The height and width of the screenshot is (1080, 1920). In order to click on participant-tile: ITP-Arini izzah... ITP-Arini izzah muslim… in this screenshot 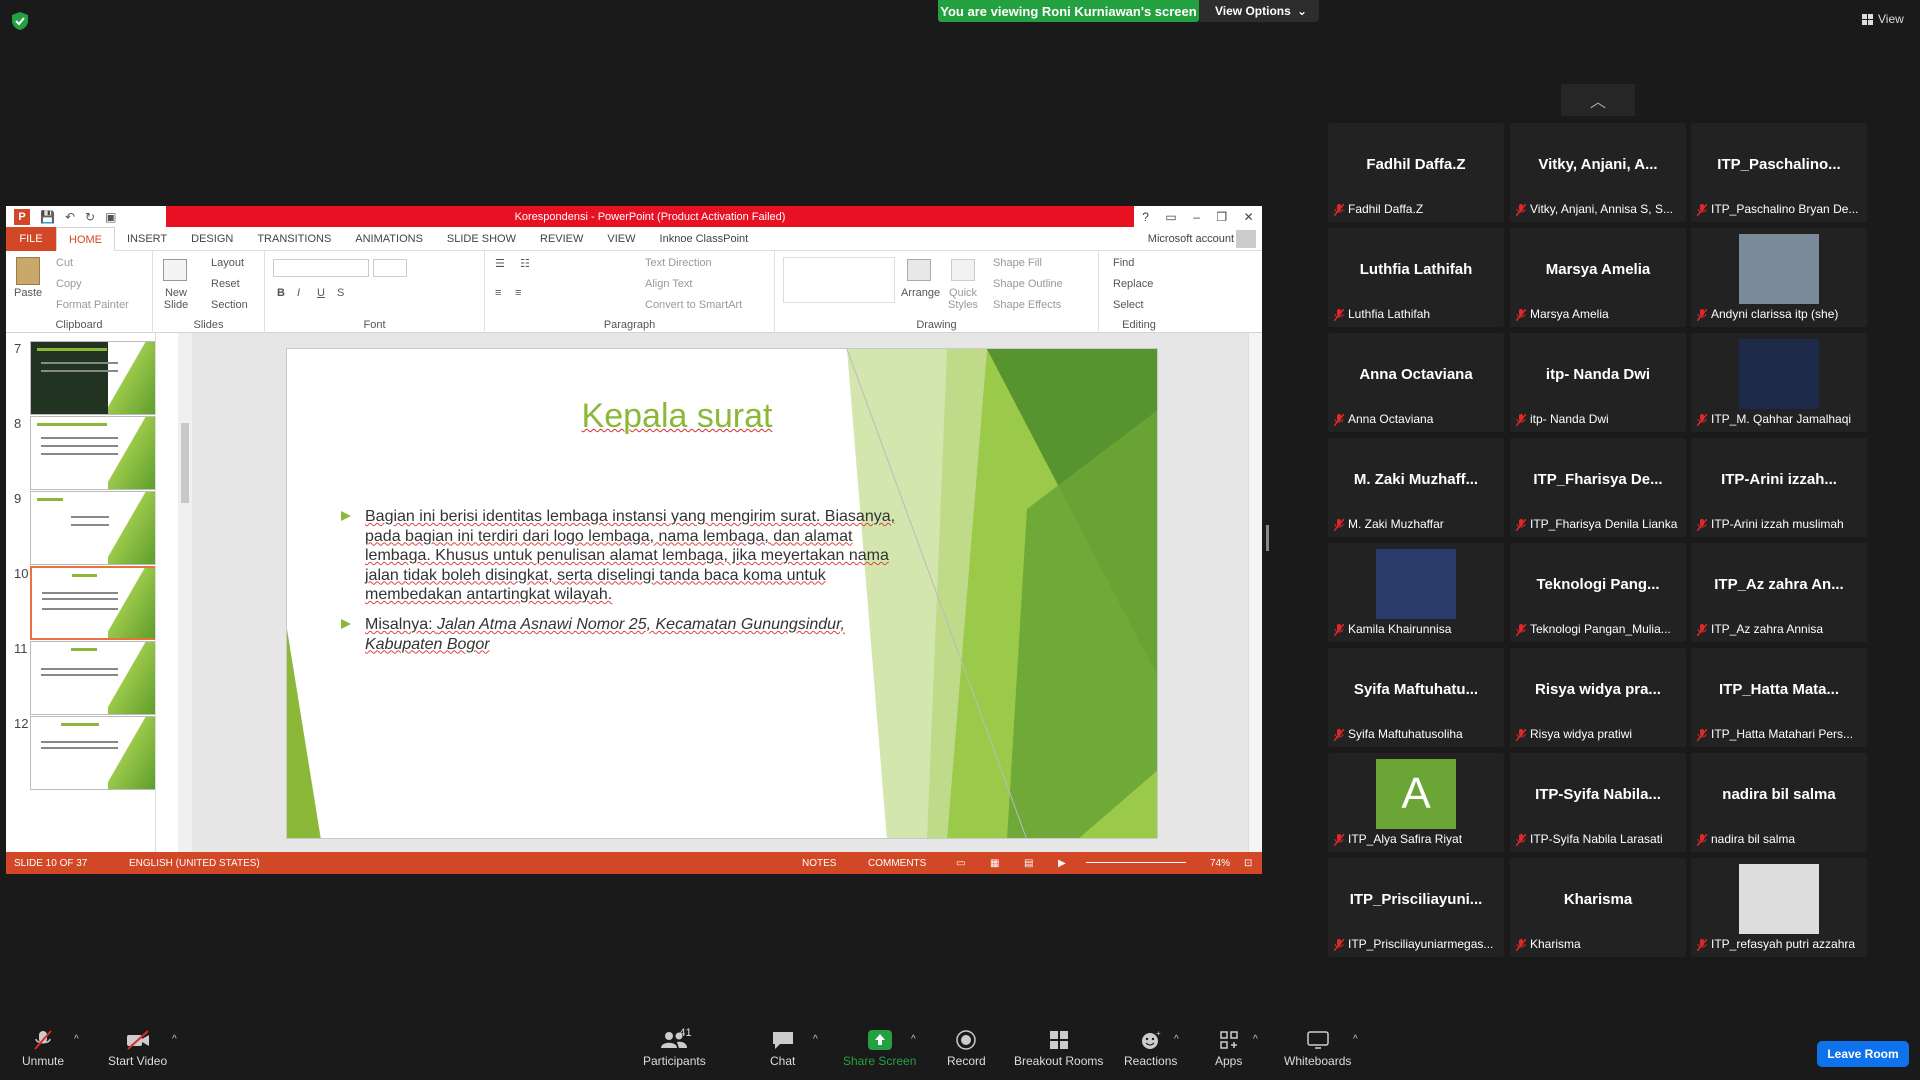, I will do `click(1779, 487)`.